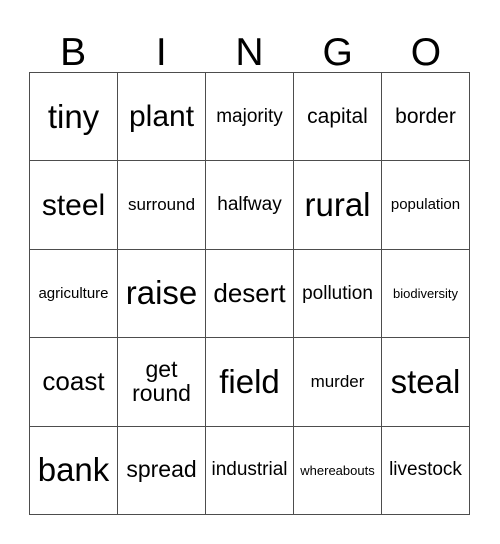  I want to click on bingo-cell: tiny, so click(74, 117).